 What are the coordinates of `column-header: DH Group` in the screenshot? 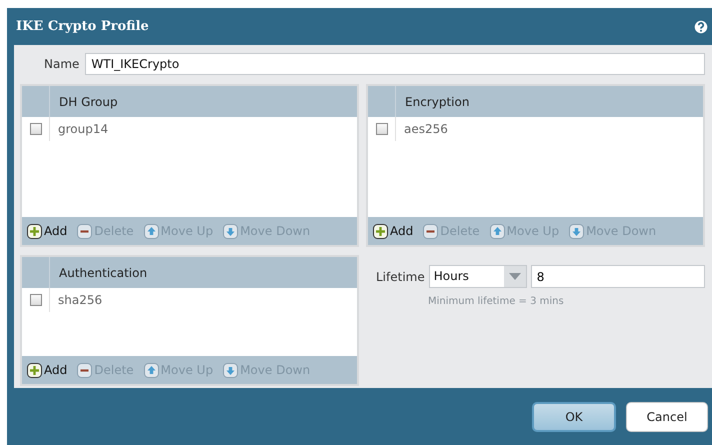 It's located at (88, 102).